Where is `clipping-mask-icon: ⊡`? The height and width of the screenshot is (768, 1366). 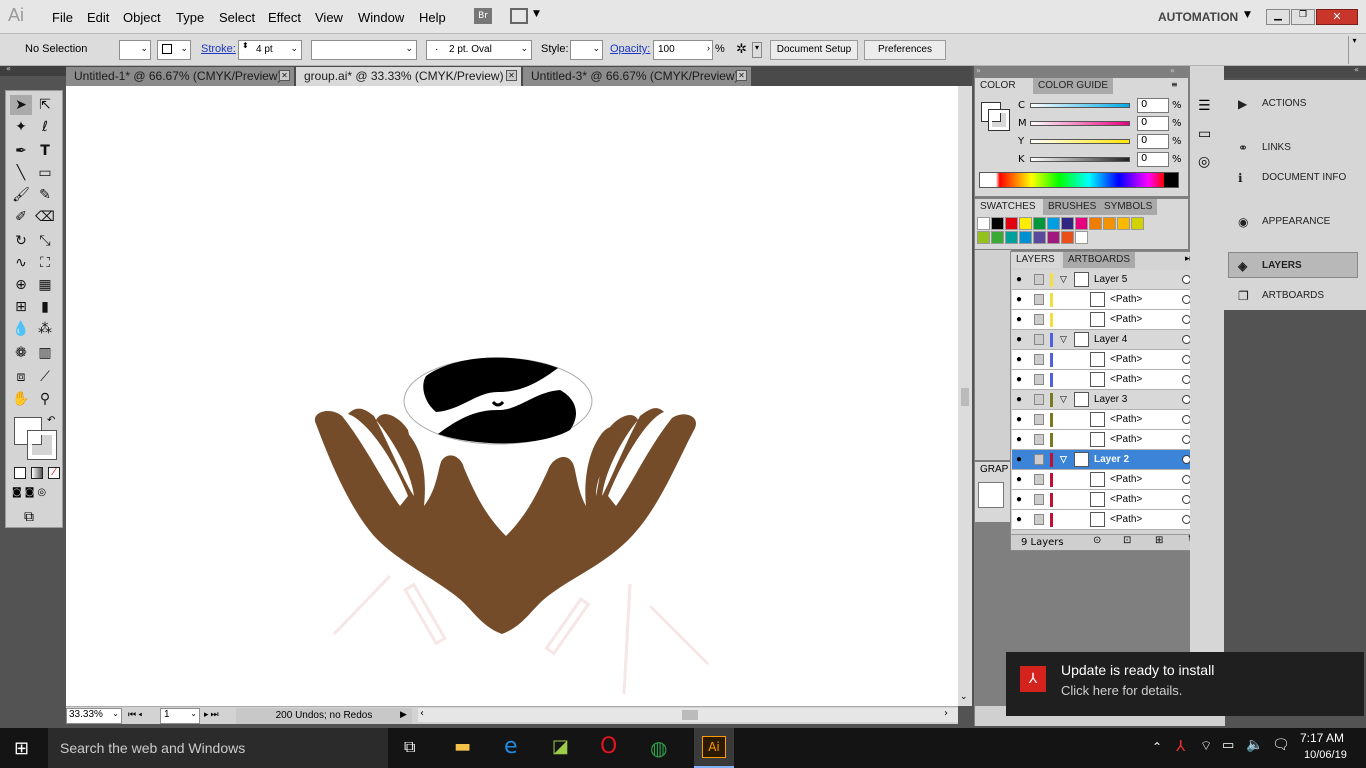
clipping-mask-icon: ⊡ is located at coordinates (1127, 540).